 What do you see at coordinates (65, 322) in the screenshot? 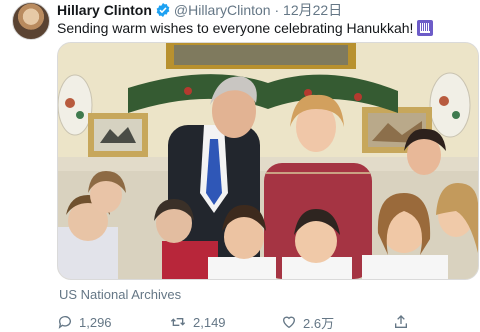
I see `reply-icon` at bounding box center [65, 322].